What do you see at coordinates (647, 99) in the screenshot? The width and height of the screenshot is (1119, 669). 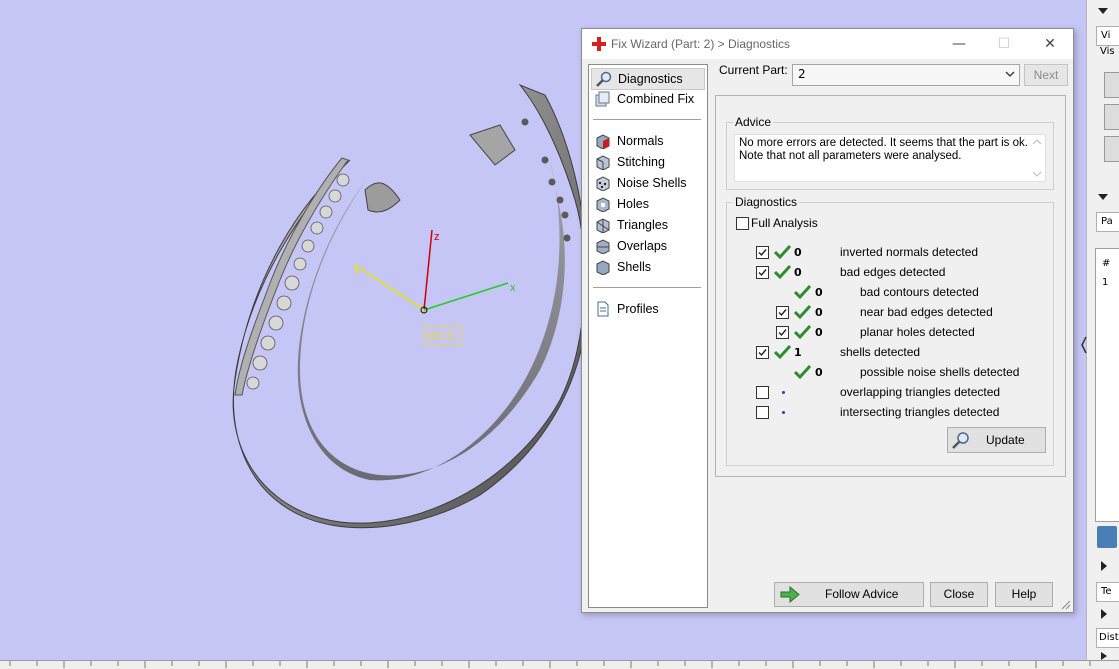 I see `nav-item-combined-fix: Combined Fix` at bounding box center [647, 99].